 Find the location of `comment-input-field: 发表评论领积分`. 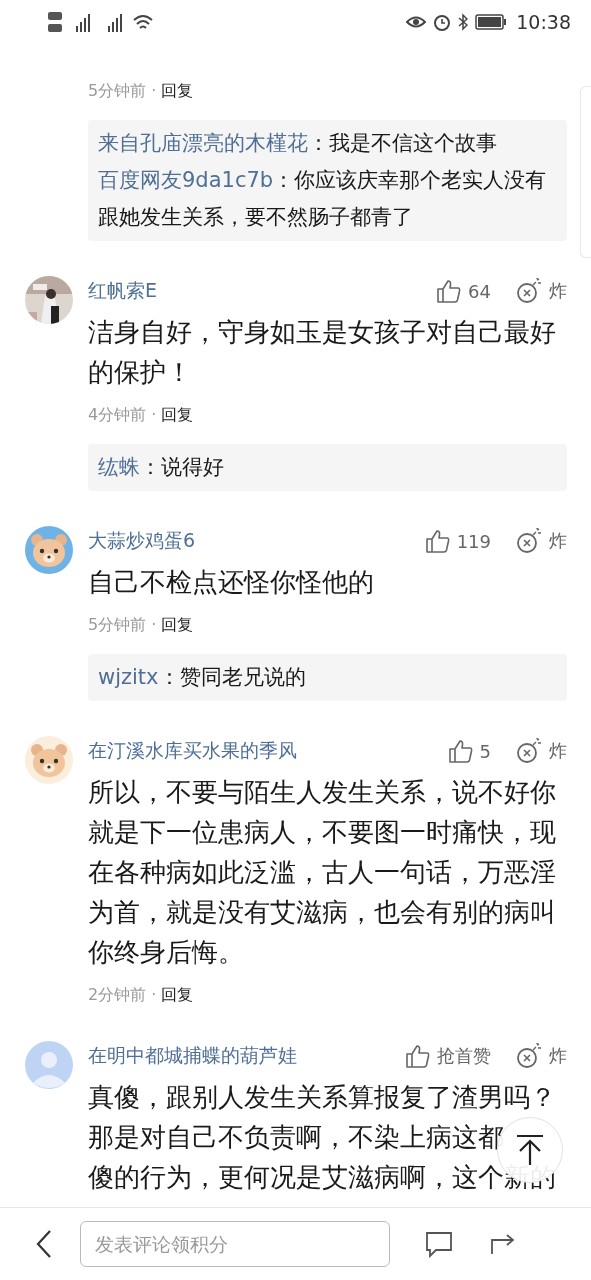

comment-input-field: 发表评论领积分 is located at coordinates (235, 1244).